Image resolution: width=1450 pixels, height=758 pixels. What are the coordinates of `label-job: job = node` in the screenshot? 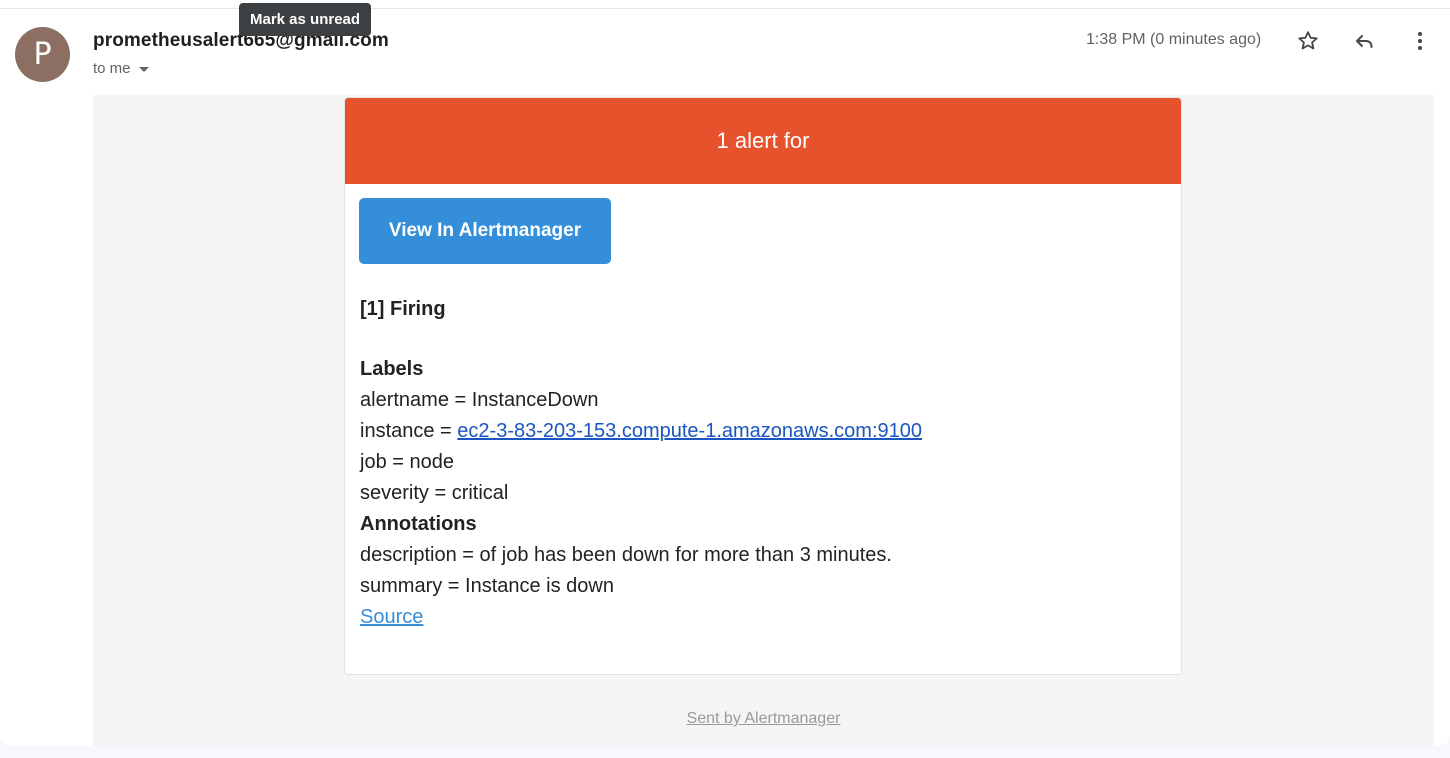 It's located at (407, 462).